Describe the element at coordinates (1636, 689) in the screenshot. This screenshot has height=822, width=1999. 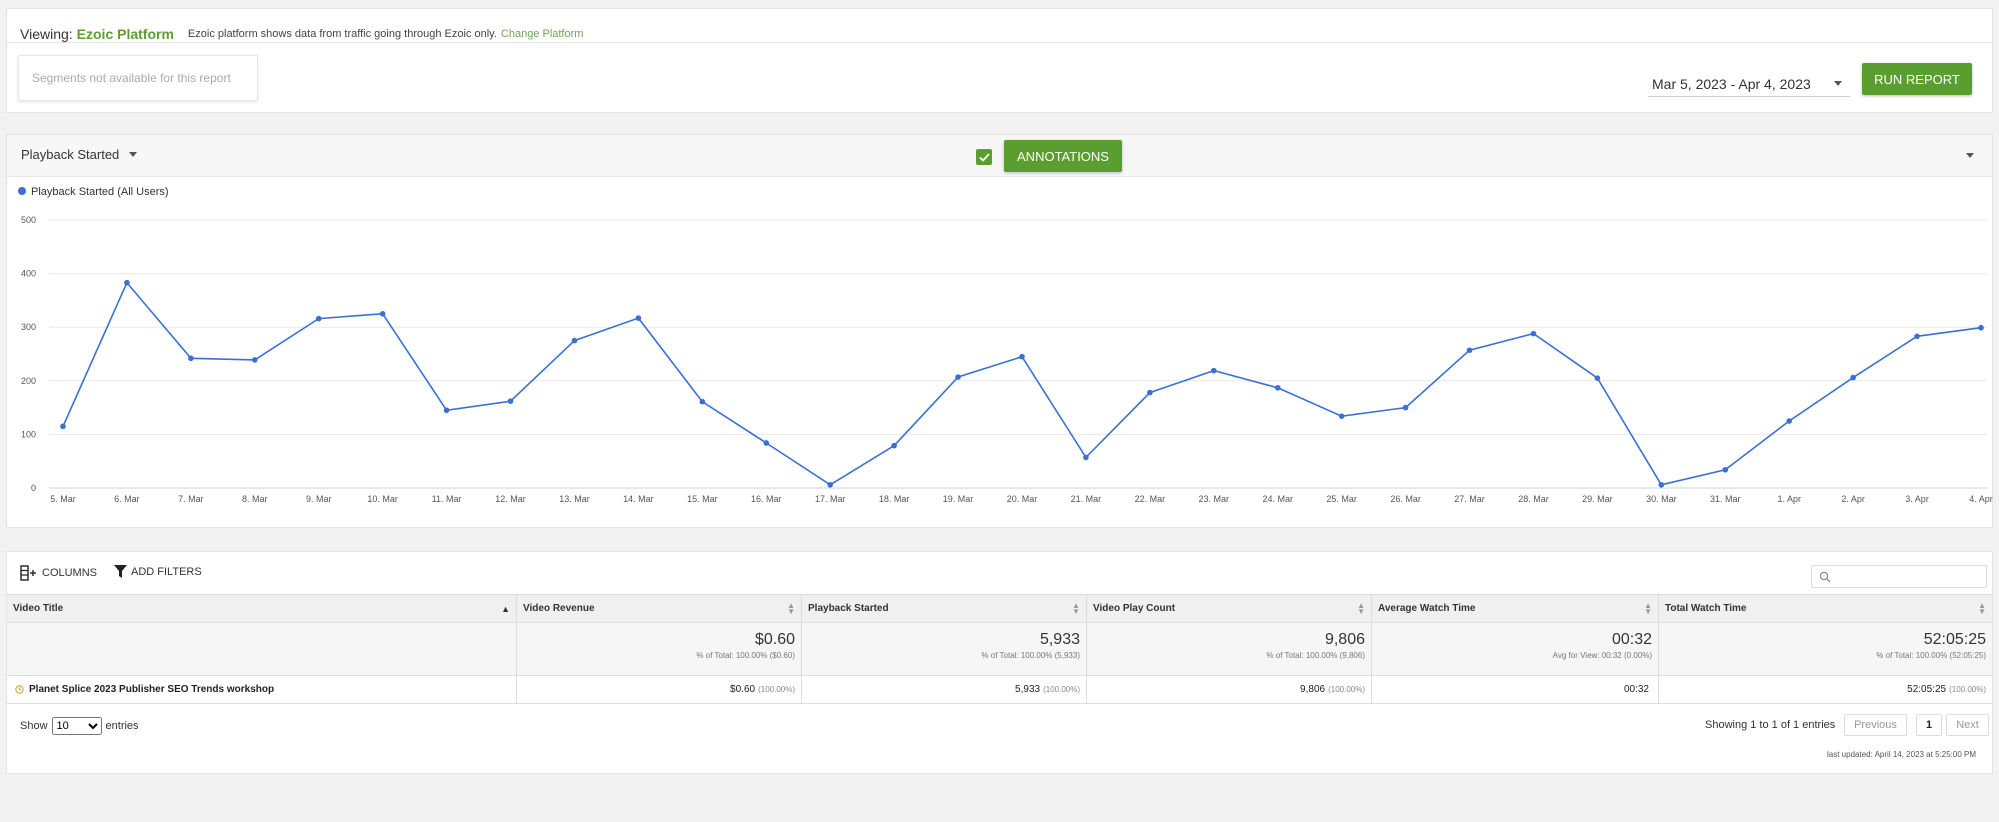
I see `cell-value: 00:32` at that location.